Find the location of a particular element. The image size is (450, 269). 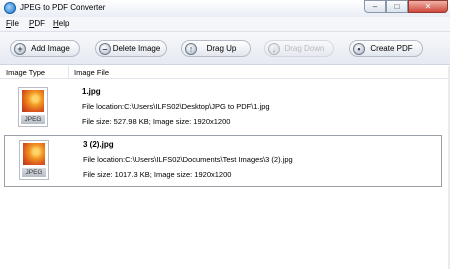

add-image-label: Add Image is located at coordinates (50, 48).